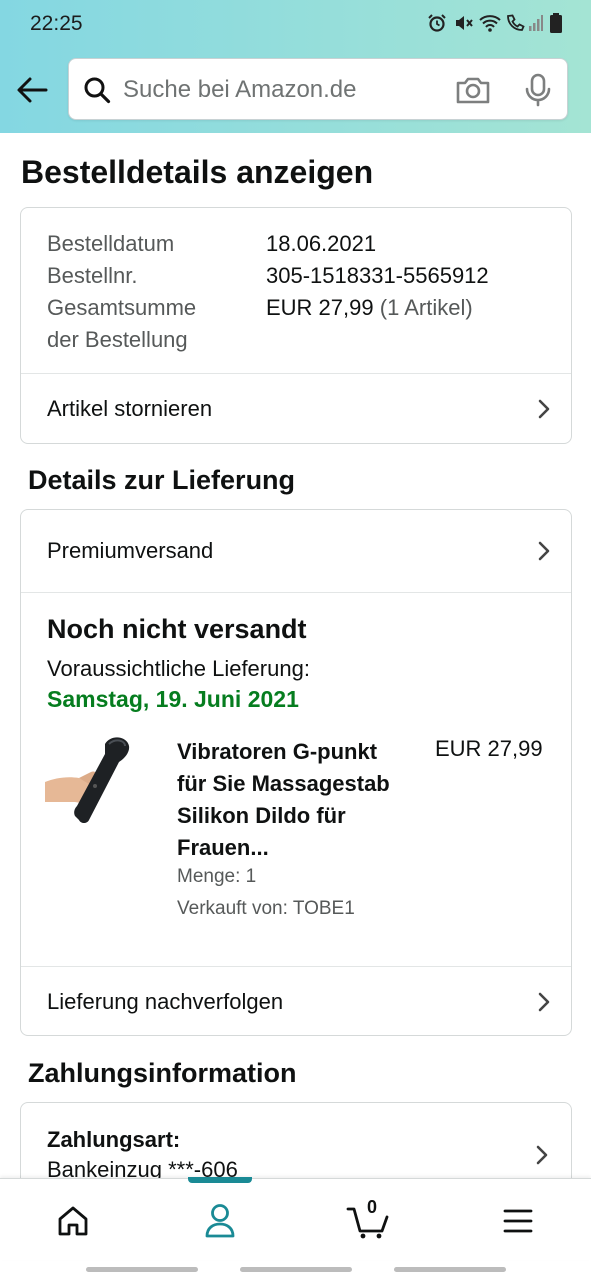 The height and width of the screenshot is (1280, 591). What do you see at coordinates (296, 592) in the screenshot?
I see `divider` at bounding box center [296, 592].